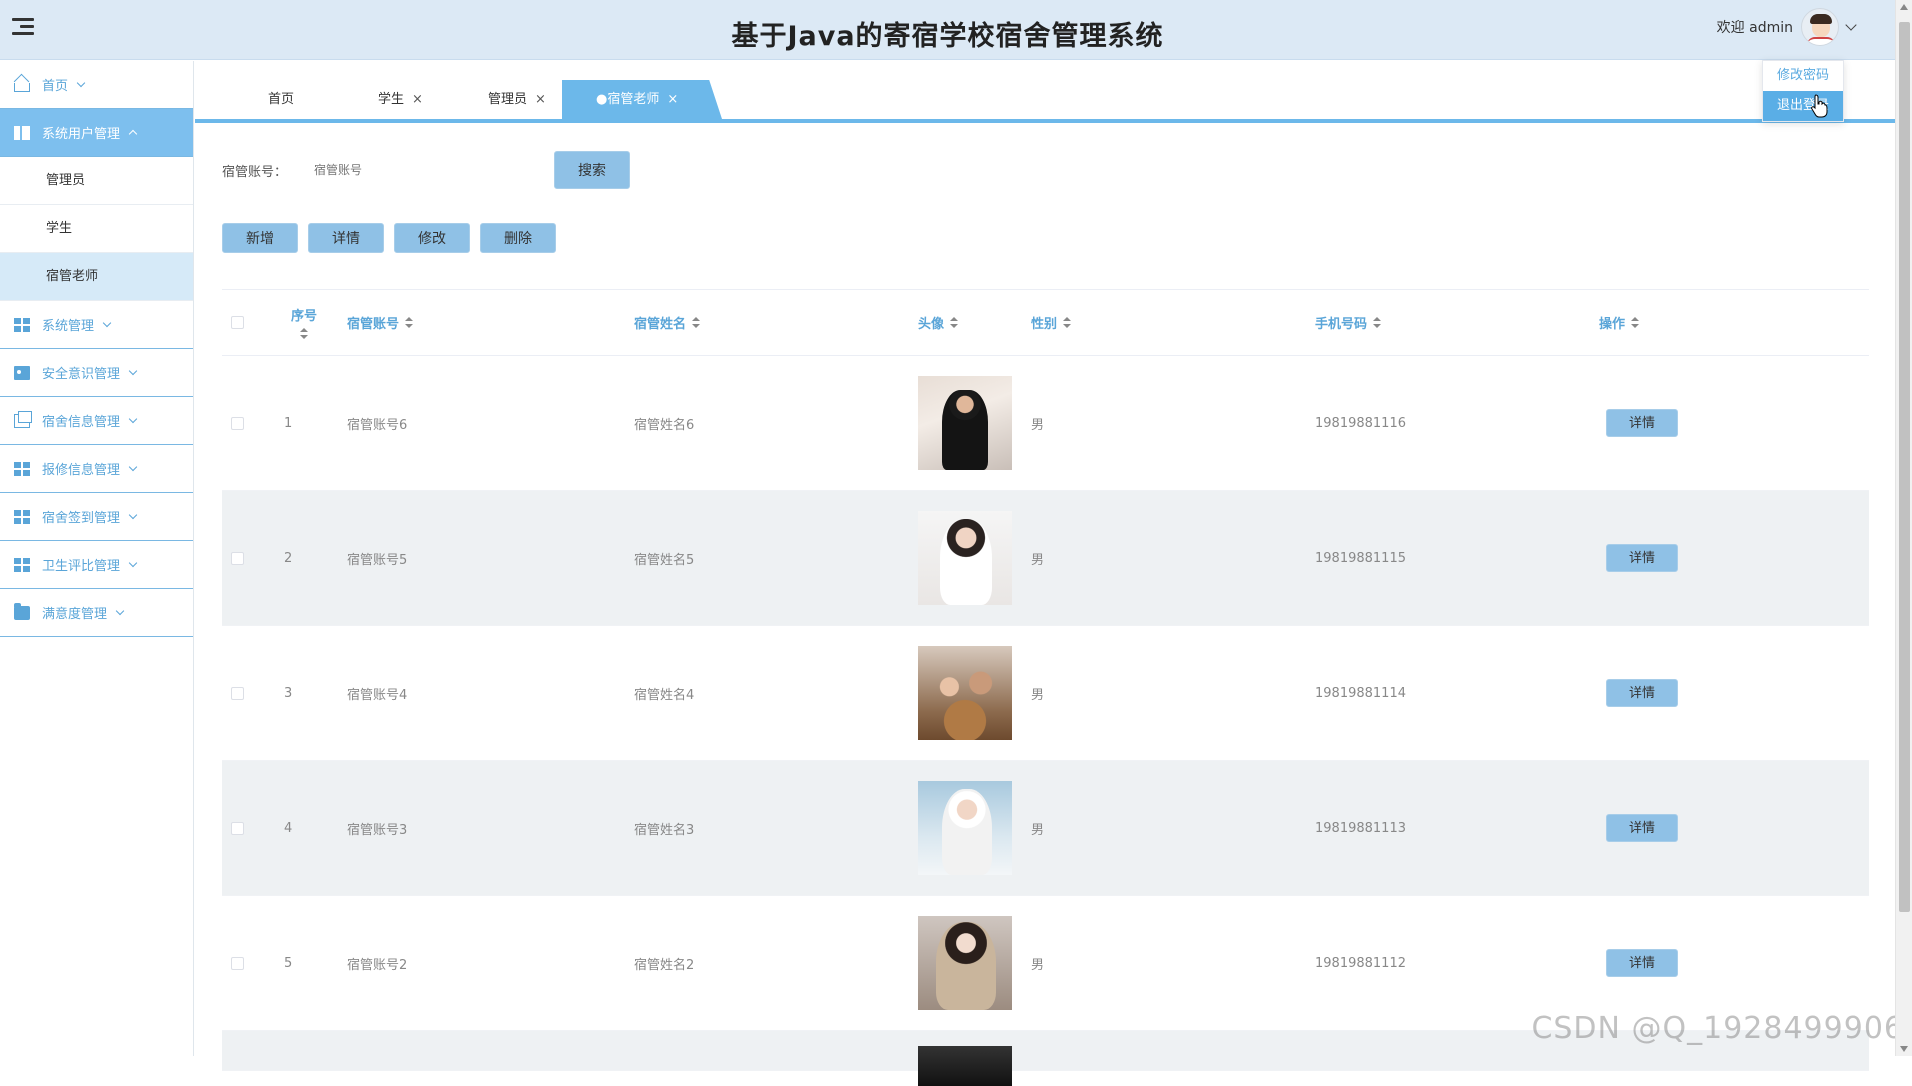 The width and height of the screenshot is (1912, 1086). What do you see at coordinates (1904, 467) in the screenshot?
I see `scrollbar-thumb` at bounding box center [1904, 467].